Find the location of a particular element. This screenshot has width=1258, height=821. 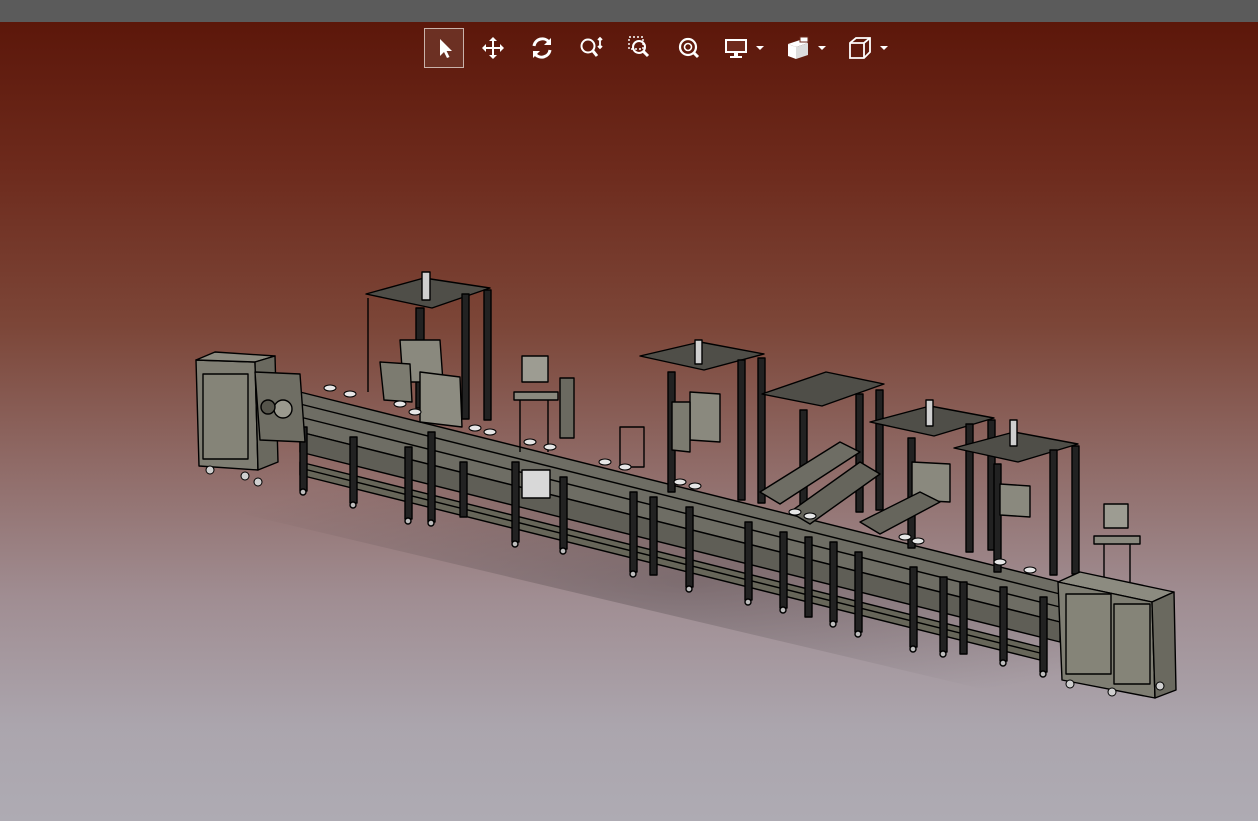

pan-move-icon is located at coordinates (493, 48).